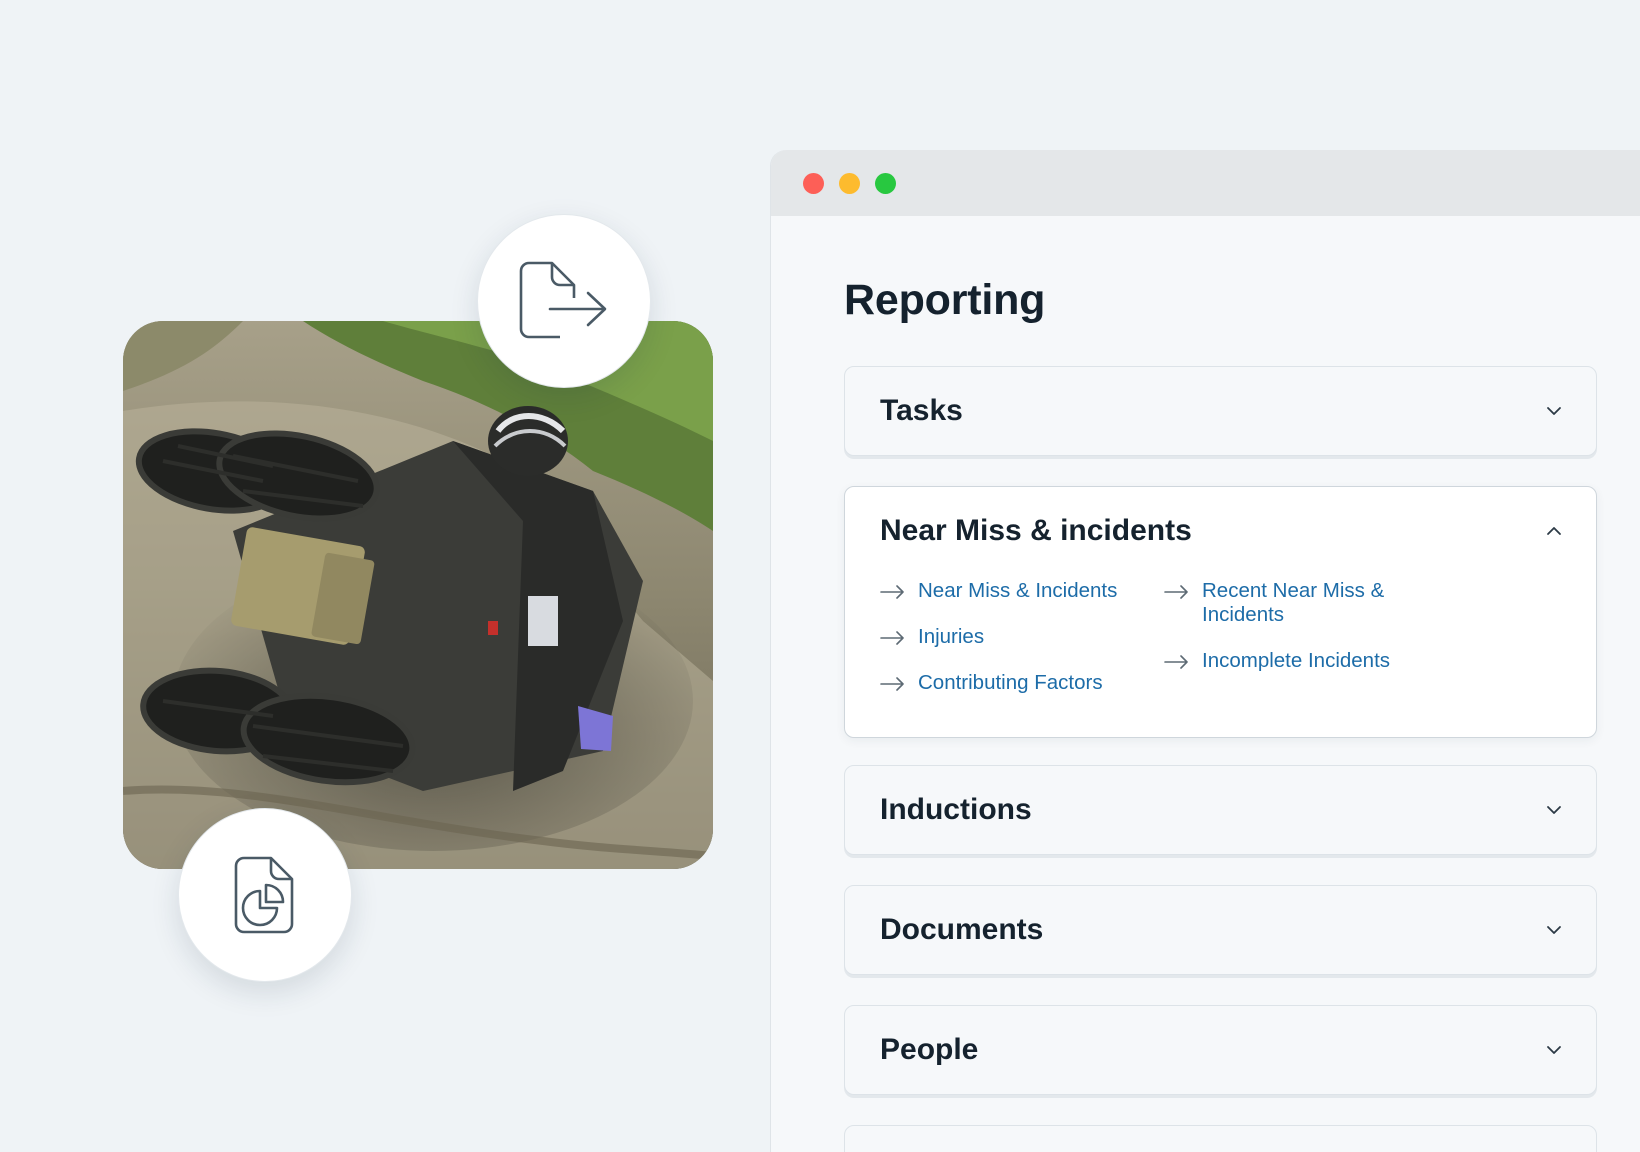 The height and width of the screenshot is (1152, 1640). I want to click on document-export-icon, so click(563, 300).